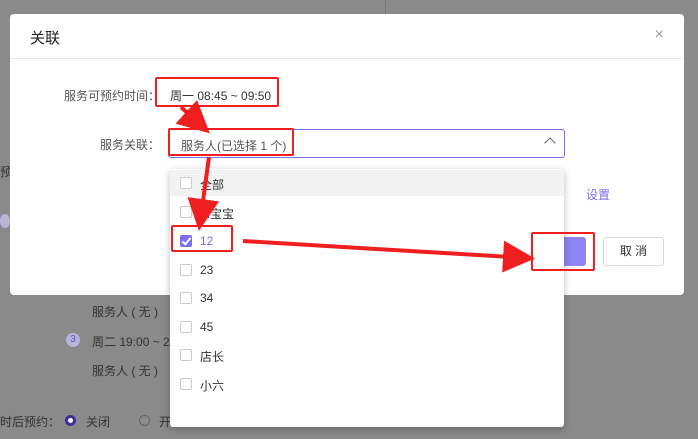  What do you see at coordinates (192, 117) in the screenshot?
I see `arrow-time-to-select` at bounding box center [192, 117].